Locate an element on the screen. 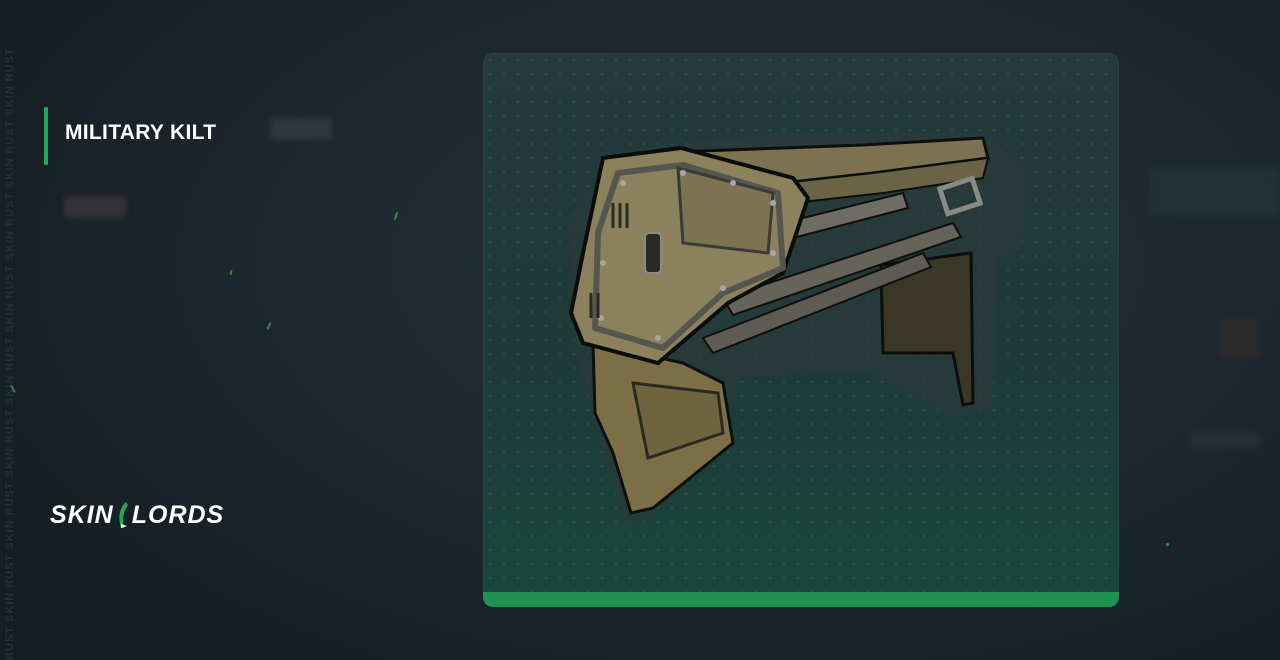  skinlords-logo: SKIN LORDS is located at coordinates (137, 515).